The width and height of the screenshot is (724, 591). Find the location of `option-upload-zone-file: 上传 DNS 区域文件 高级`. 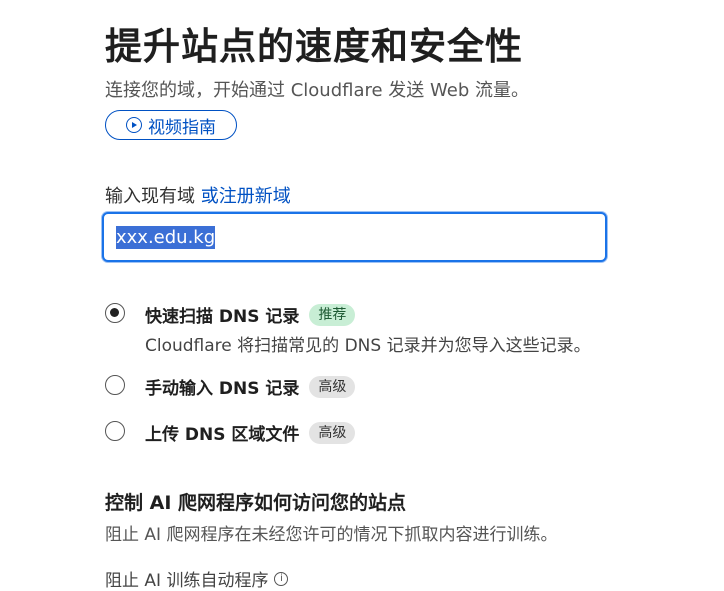

option-upload-zone-file: 上传 DNS 区域文件 高级 is located at coordinates (230, 432).